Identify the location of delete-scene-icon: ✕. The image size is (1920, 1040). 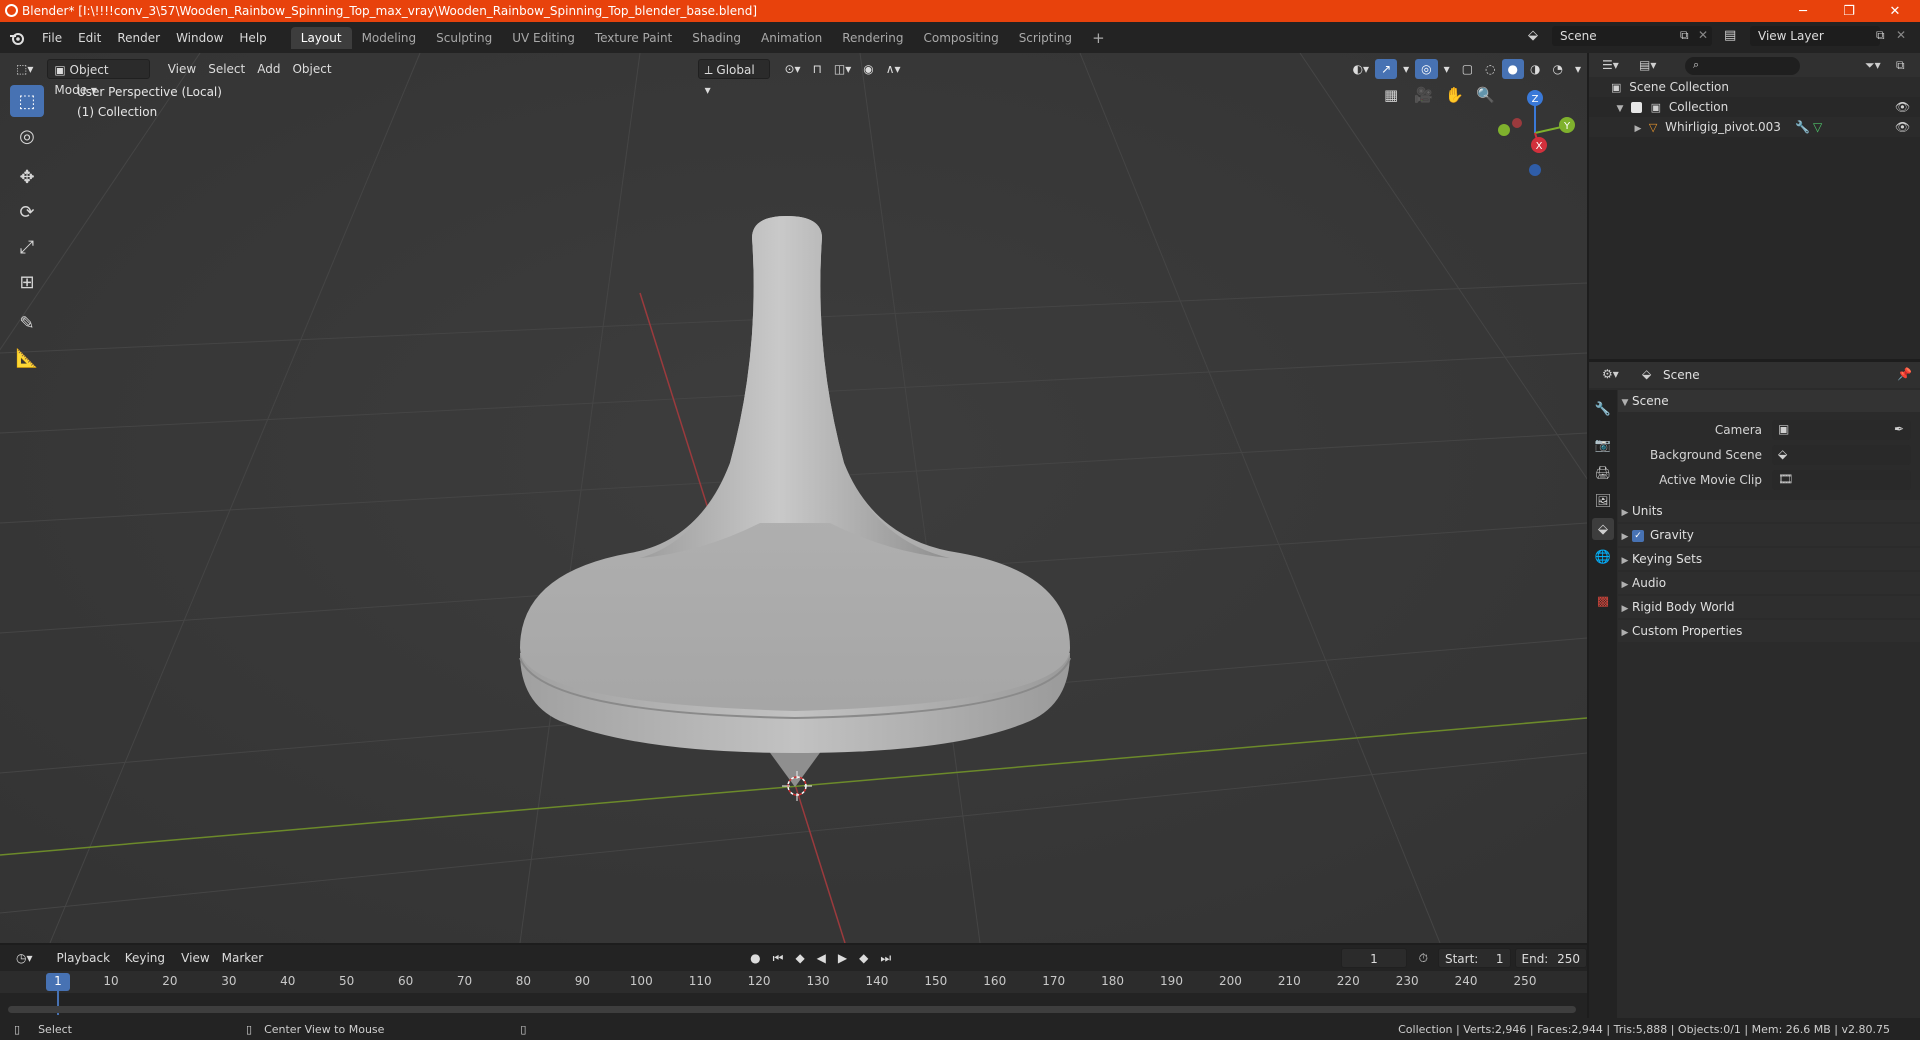
(1703, 35).